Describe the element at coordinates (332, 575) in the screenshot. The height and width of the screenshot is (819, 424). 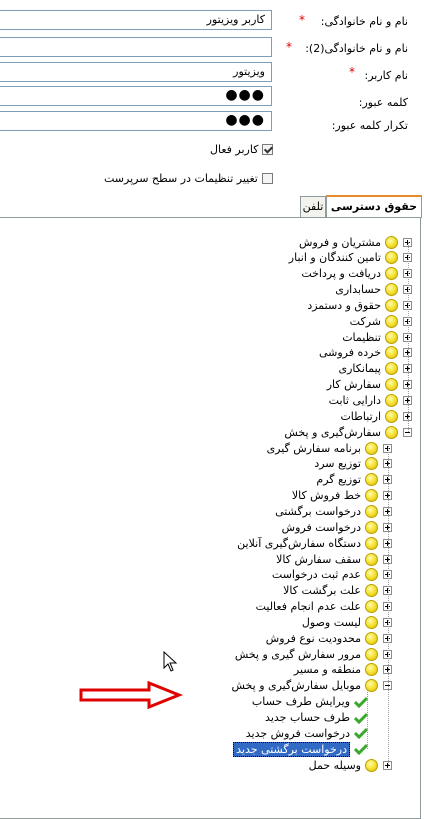
I see `tree-subitem: عدم ثبت درخواست` at that location.